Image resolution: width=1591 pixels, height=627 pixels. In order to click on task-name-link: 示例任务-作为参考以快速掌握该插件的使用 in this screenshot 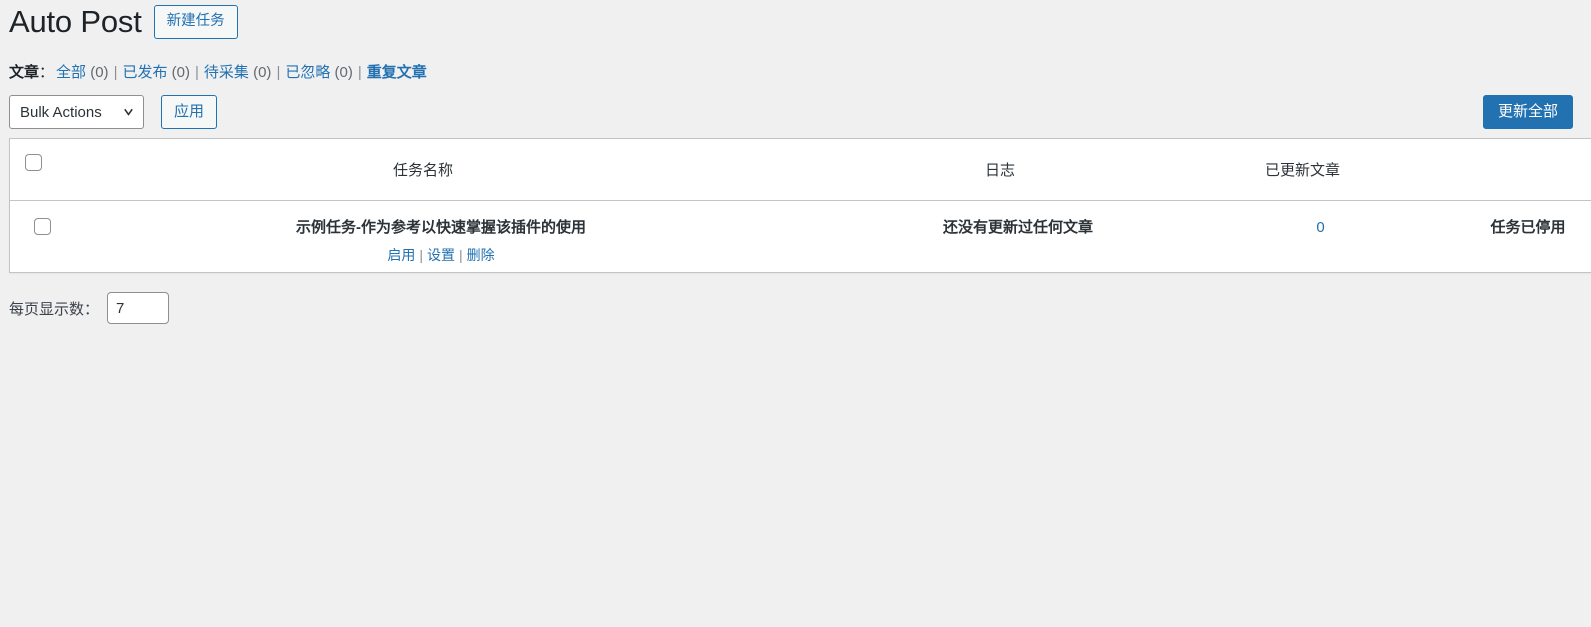, I will do `click(441, 228)`.